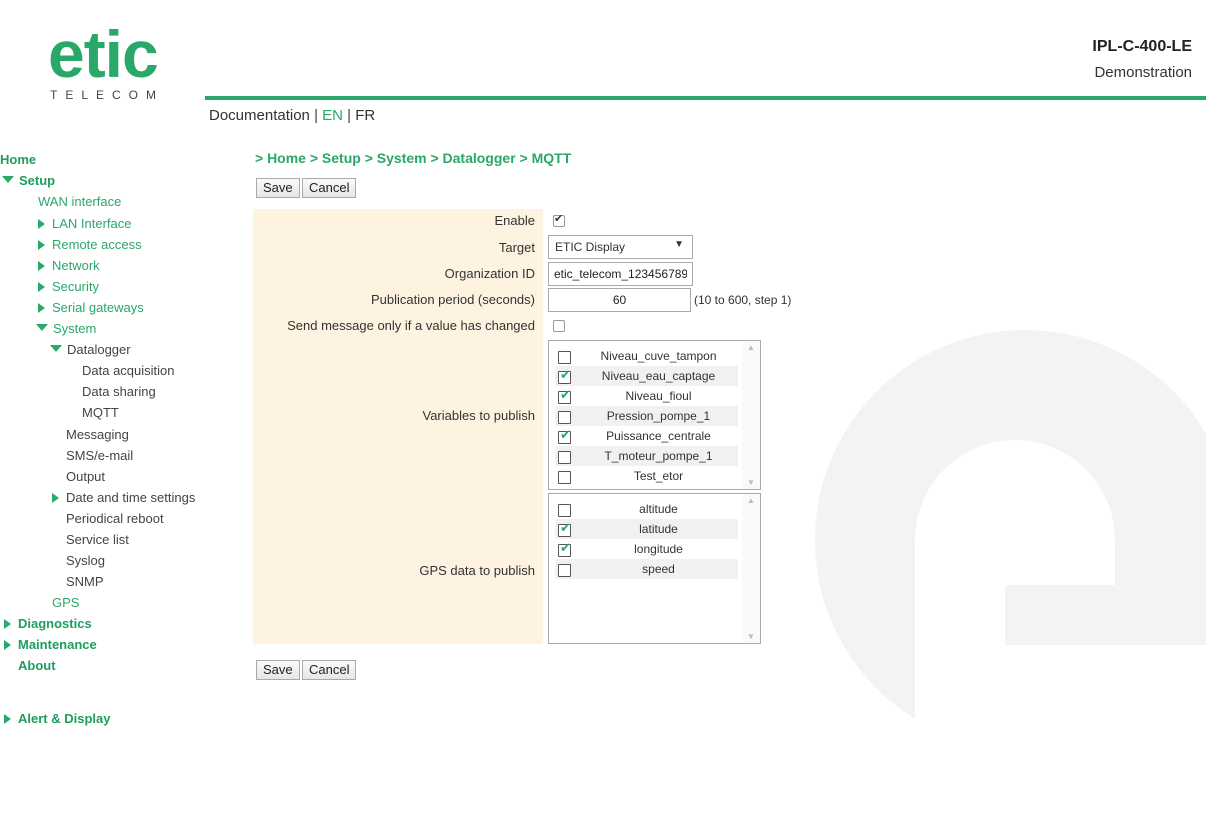 The width and height of the screenshot is (1206, 830). I want to click on item-label: altitude, so click(658, 509).